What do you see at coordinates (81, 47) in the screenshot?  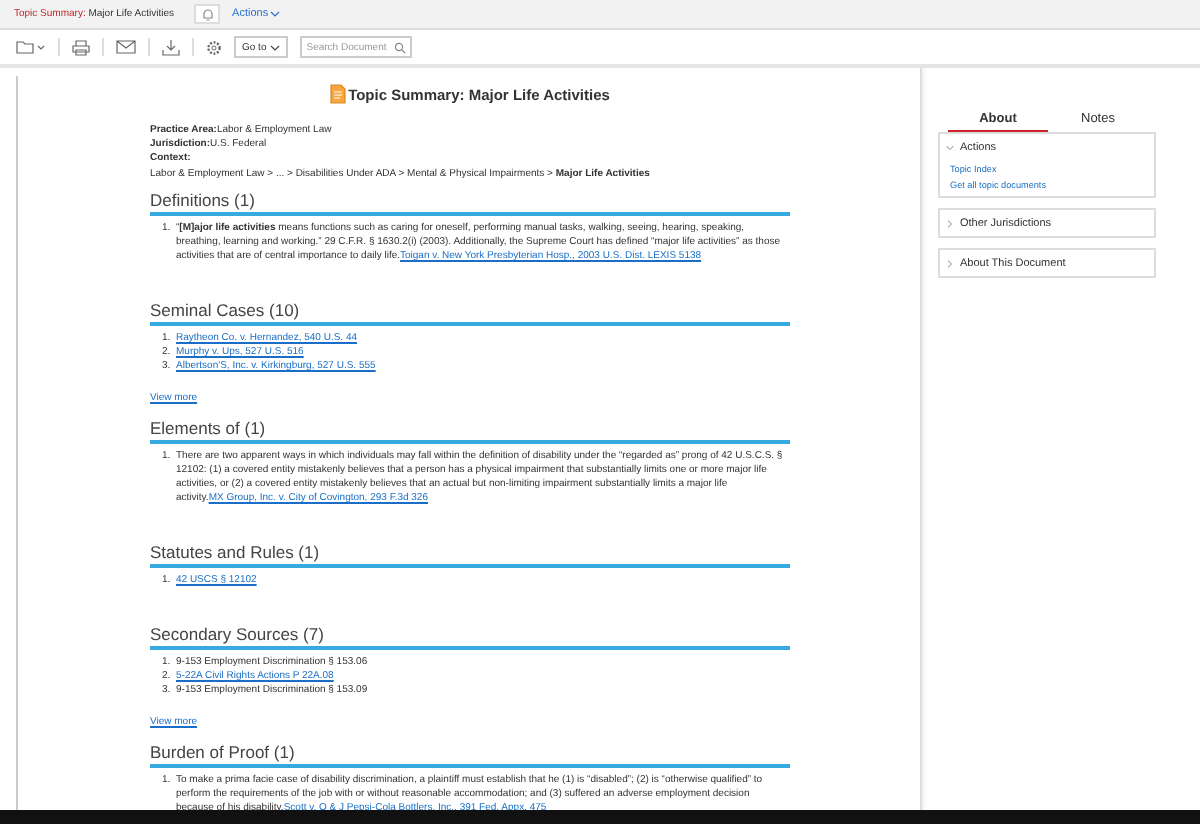 I see `print-icon` at bounding box center [81, 47].